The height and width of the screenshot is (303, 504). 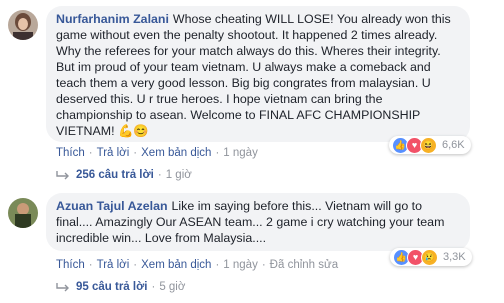 I want to click on reaction-summary: 👍 ♥ 😢 3,3K, so click(x=431, y=257).